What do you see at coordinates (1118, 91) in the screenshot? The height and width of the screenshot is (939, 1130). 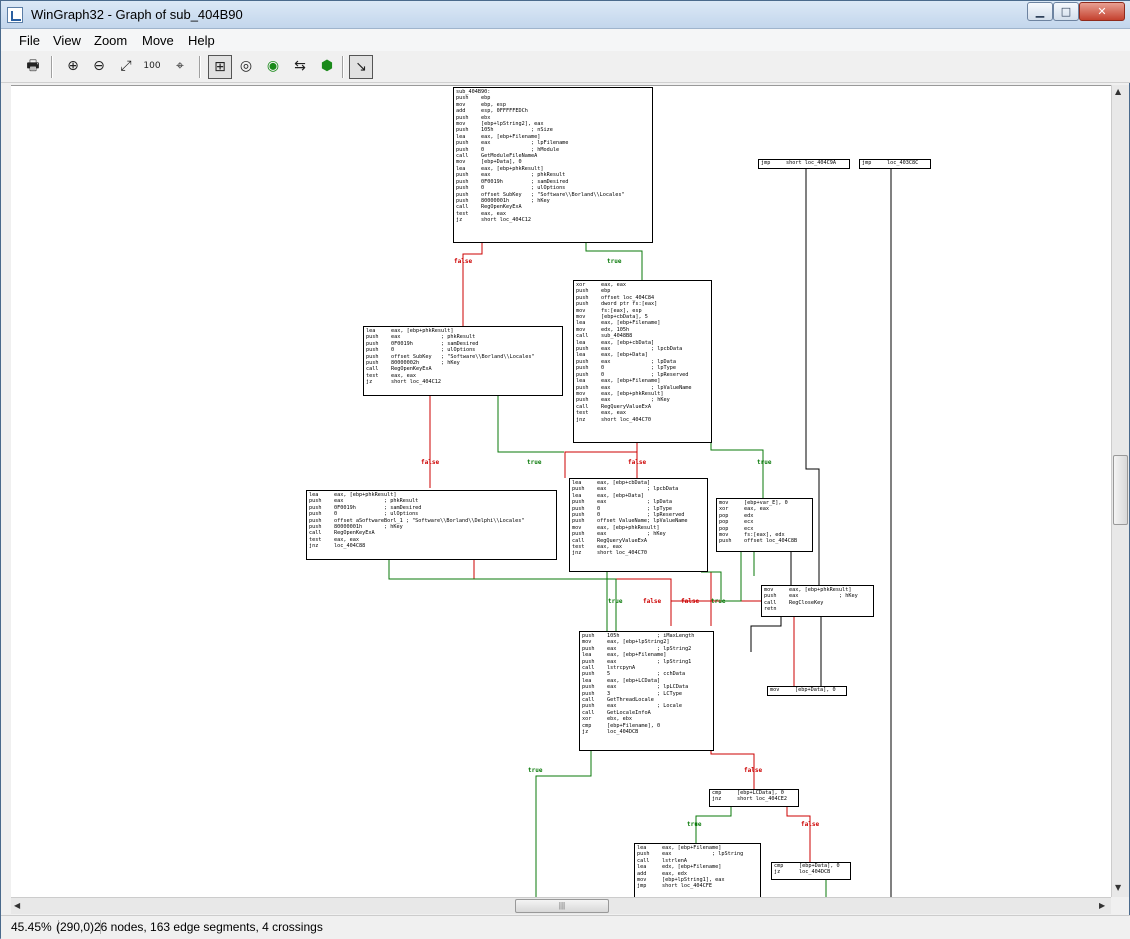 I see `scroll-up-icon: ▲` at bounding box center [1118, 91].